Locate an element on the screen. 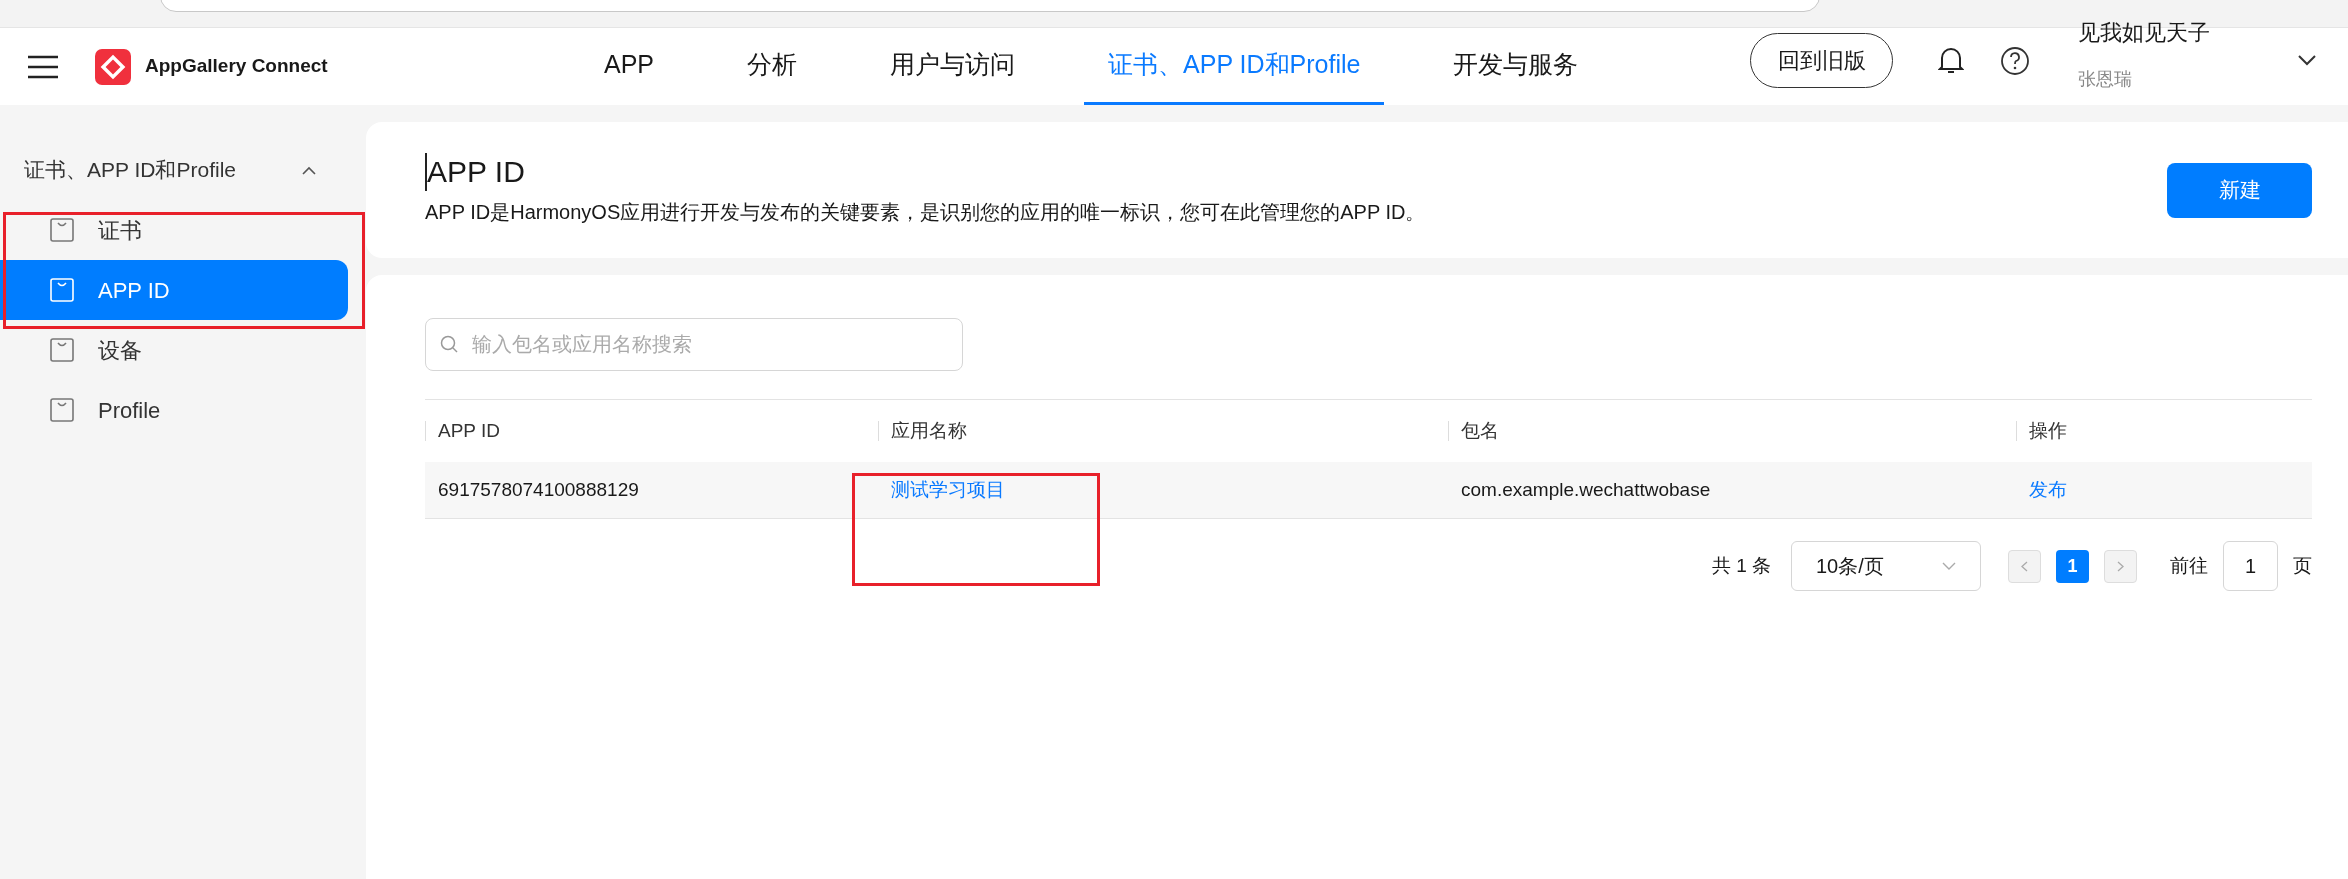 The image size is (2348, 879). column-header: APP ID is located at coordinates (469, 430).